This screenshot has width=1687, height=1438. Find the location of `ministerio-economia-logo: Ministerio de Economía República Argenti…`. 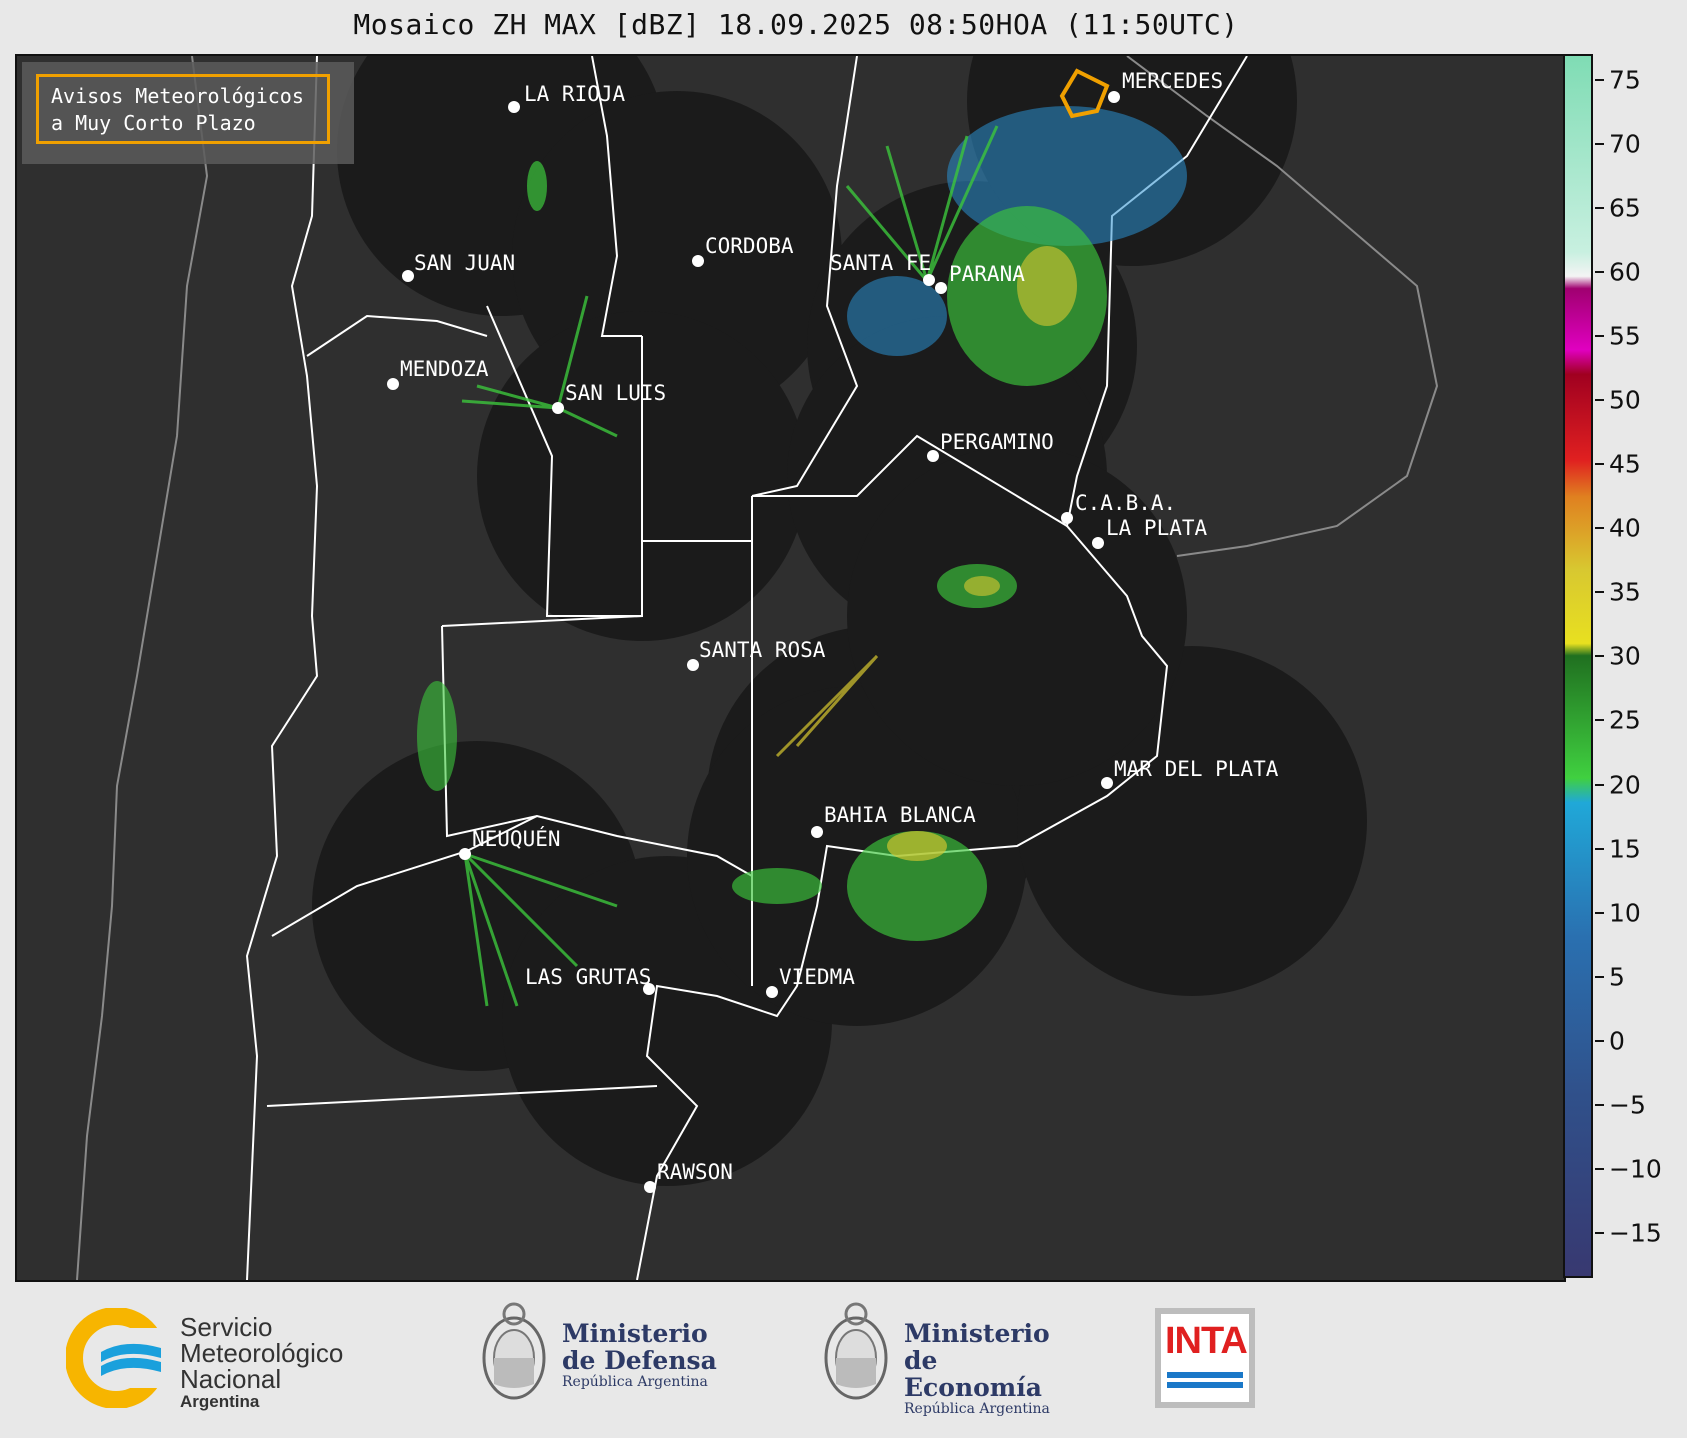

ministerio-economia-logo: Ministerio de Economía República Argenti… is located at coordinates (950, 1358).